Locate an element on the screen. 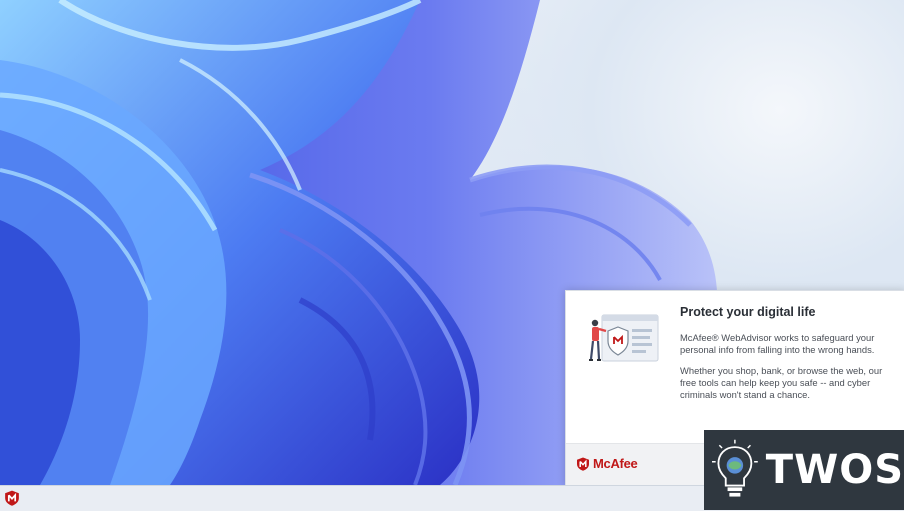 The image size is (904, 511). mcafee-logo: McAfee is located at coordinates (607, 463).